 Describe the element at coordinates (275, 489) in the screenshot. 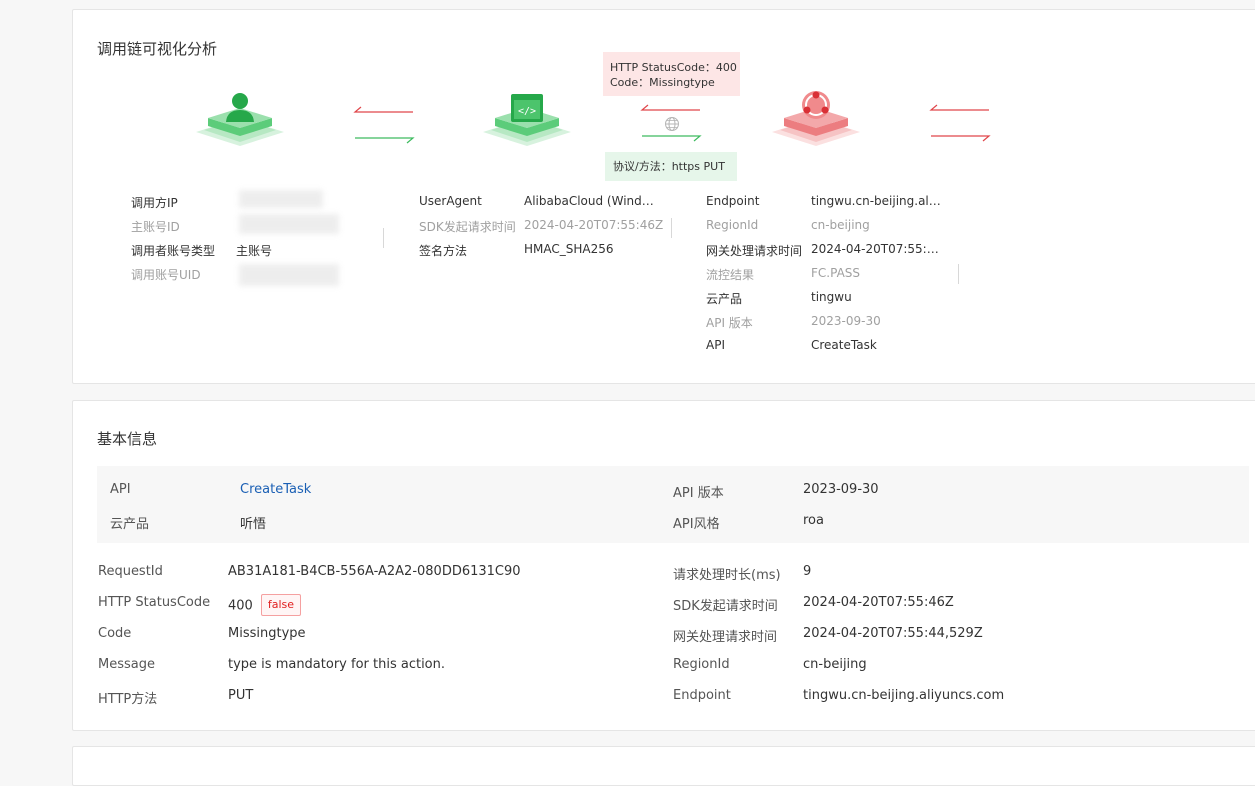

I see `api-link: CreateTask` at that location.